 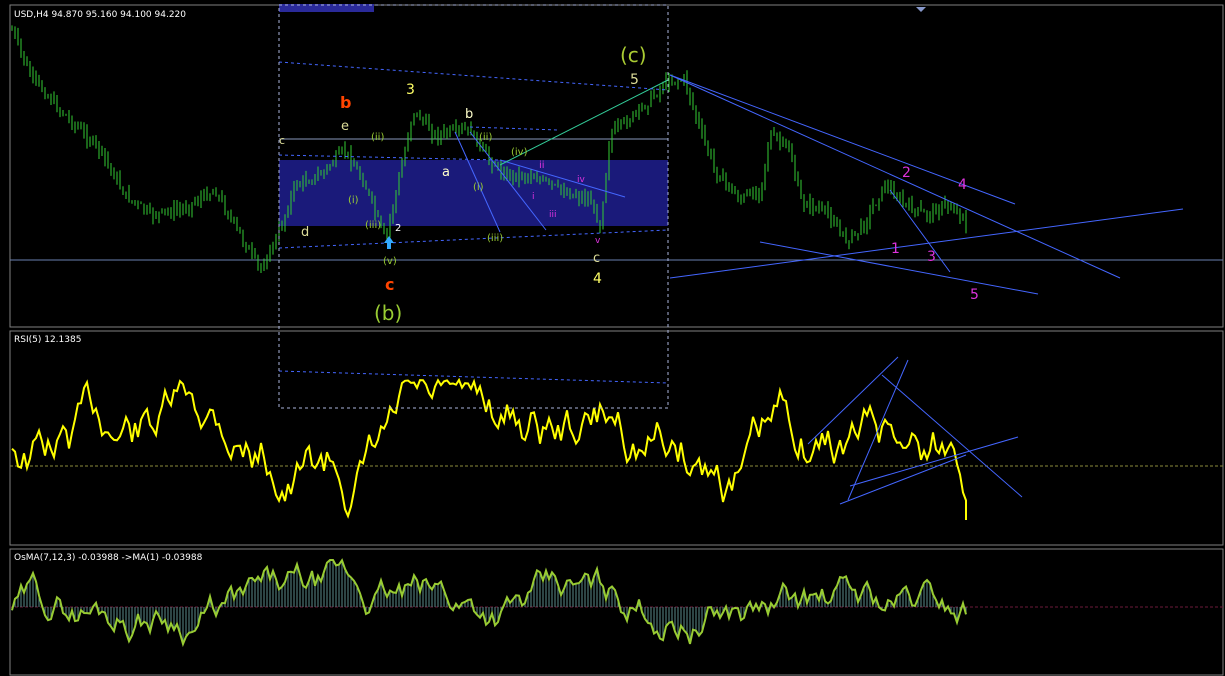 I want to click on wave-label: e, so click(x=345, y=126).